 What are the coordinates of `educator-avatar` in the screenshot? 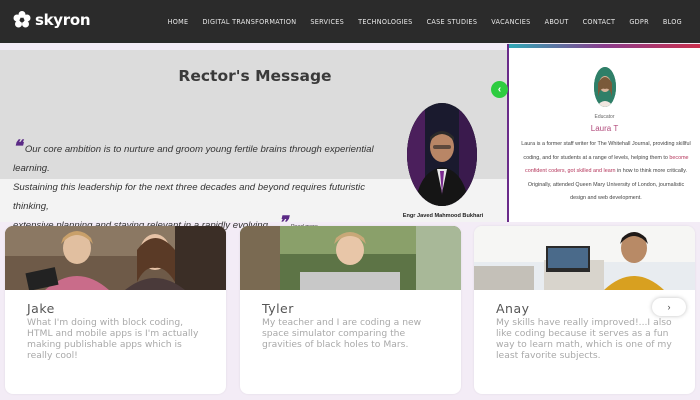 It's located at (605, 87).